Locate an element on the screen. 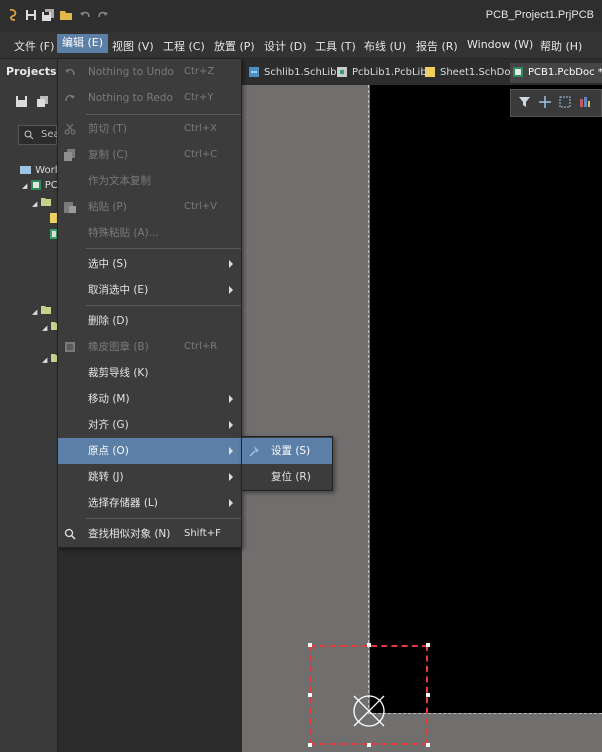 This screenshot has height=752, width=602. menu-item-deselect: 取消选中 (E) is located at coordinates (149, 290).